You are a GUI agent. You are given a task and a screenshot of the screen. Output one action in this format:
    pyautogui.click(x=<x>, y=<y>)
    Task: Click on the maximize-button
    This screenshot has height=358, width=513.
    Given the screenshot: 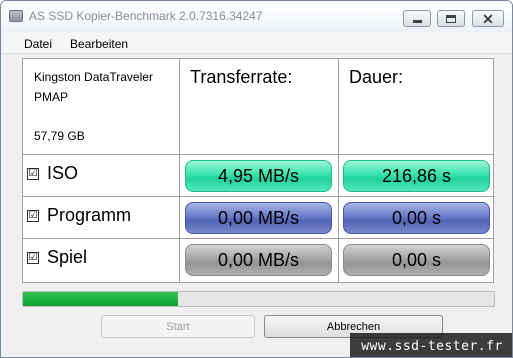 What is the action you would take?
    pyautogui.click(x=451, y=18)
    